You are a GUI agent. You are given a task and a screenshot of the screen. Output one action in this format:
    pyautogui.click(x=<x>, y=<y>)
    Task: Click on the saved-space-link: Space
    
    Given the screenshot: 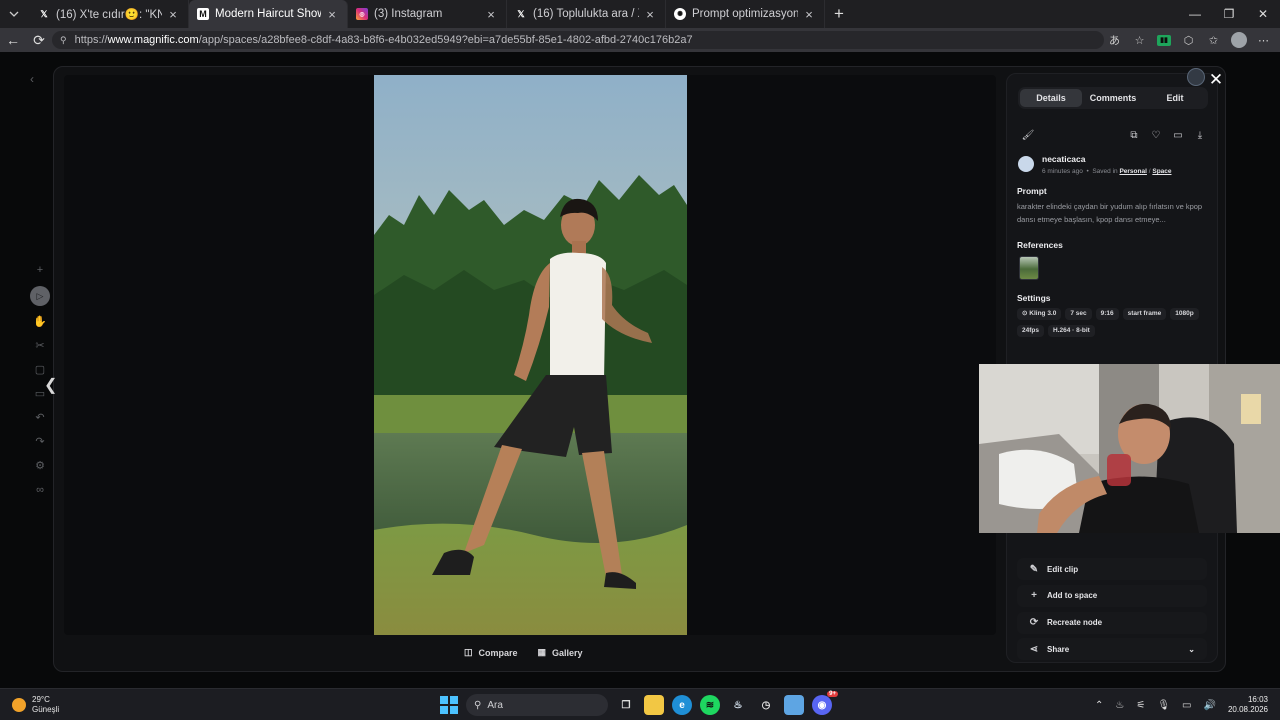 What is the action you would take?
    pyautogui.click(x=1161, y=171)
    